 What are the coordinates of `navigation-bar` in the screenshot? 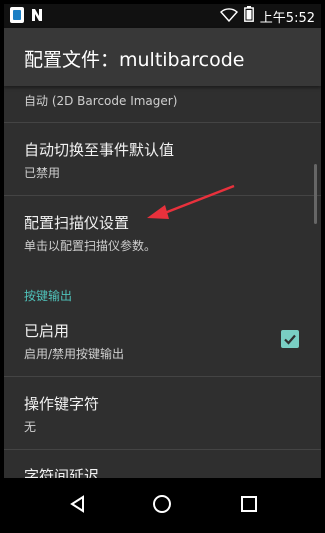 It's located at (162, 503).